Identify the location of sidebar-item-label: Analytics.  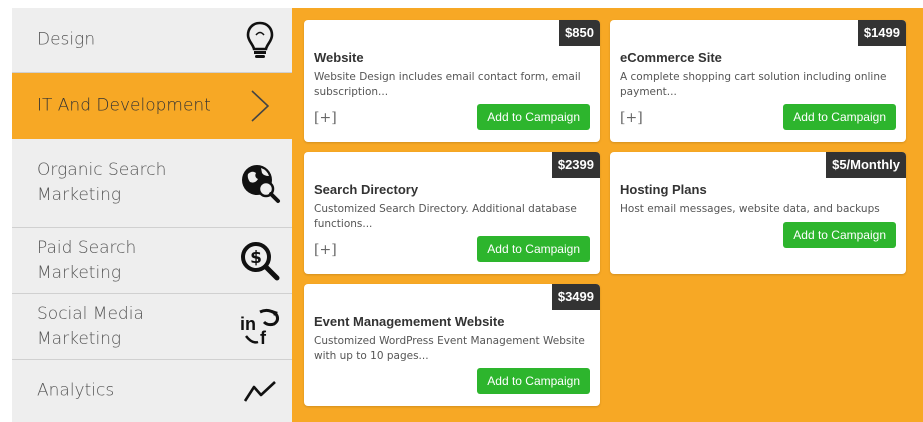
(76, 390).